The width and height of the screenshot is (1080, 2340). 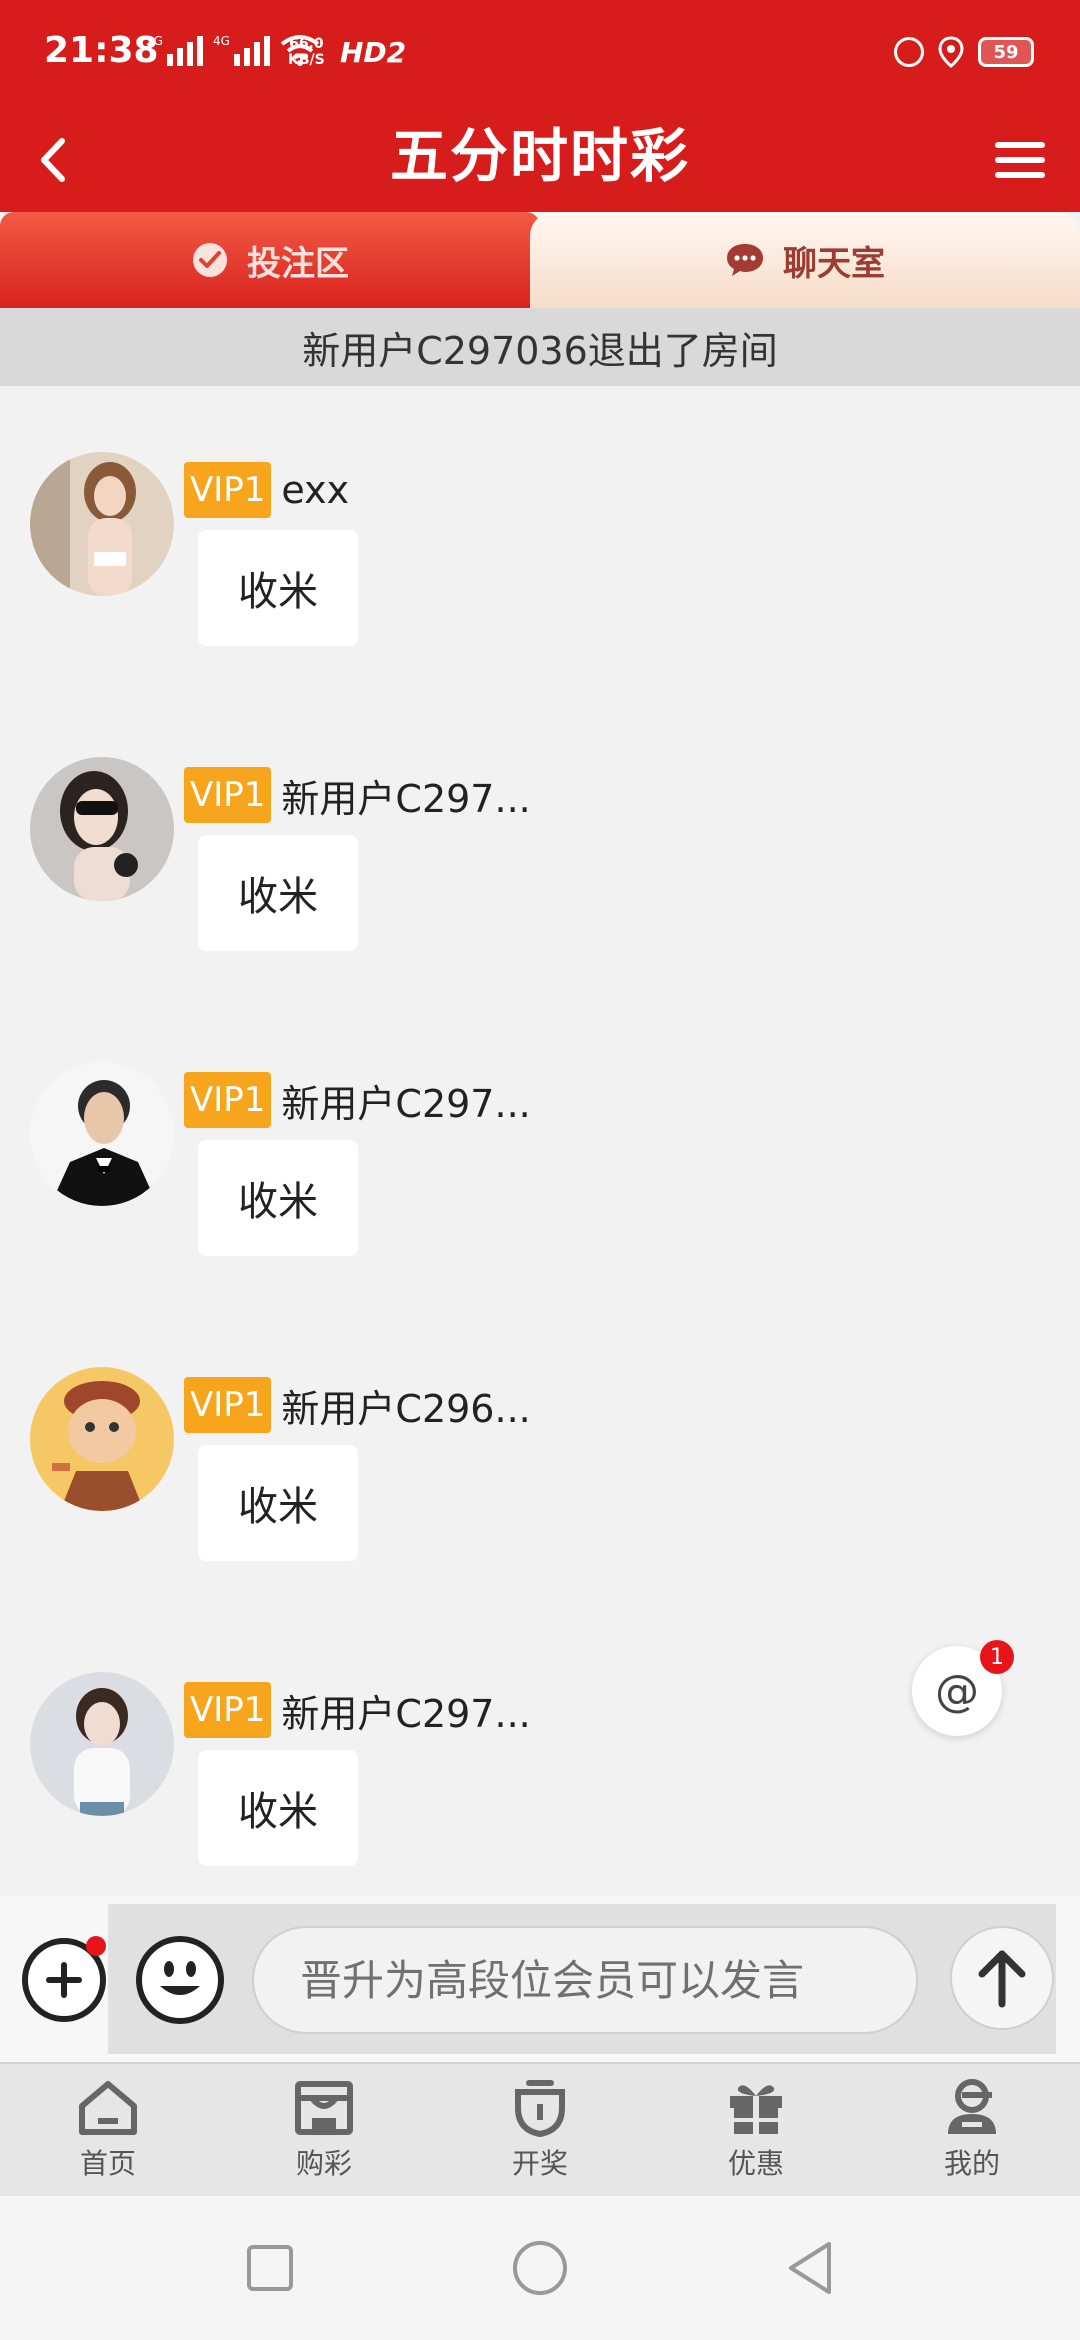 I want to click on nav-home-label: 首页, so click(x=107, y=2163).